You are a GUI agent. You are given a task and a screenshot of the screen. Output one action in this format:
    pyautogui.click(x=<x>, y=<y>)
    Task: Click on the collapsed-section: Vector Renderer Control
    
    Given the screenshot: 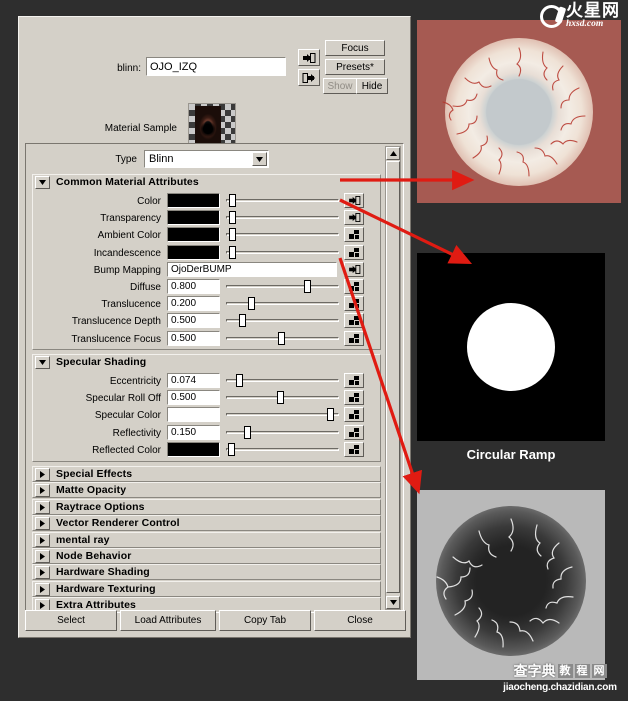 What is the action you would take?
    pyautogui.click(x=206, y=523)
    